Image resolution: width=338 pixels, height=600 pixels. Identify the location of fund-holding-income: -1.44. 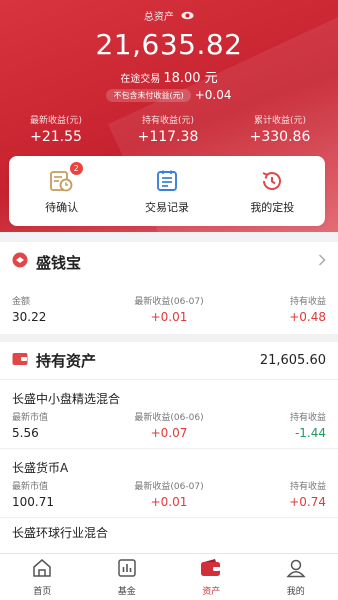
(310, 433).